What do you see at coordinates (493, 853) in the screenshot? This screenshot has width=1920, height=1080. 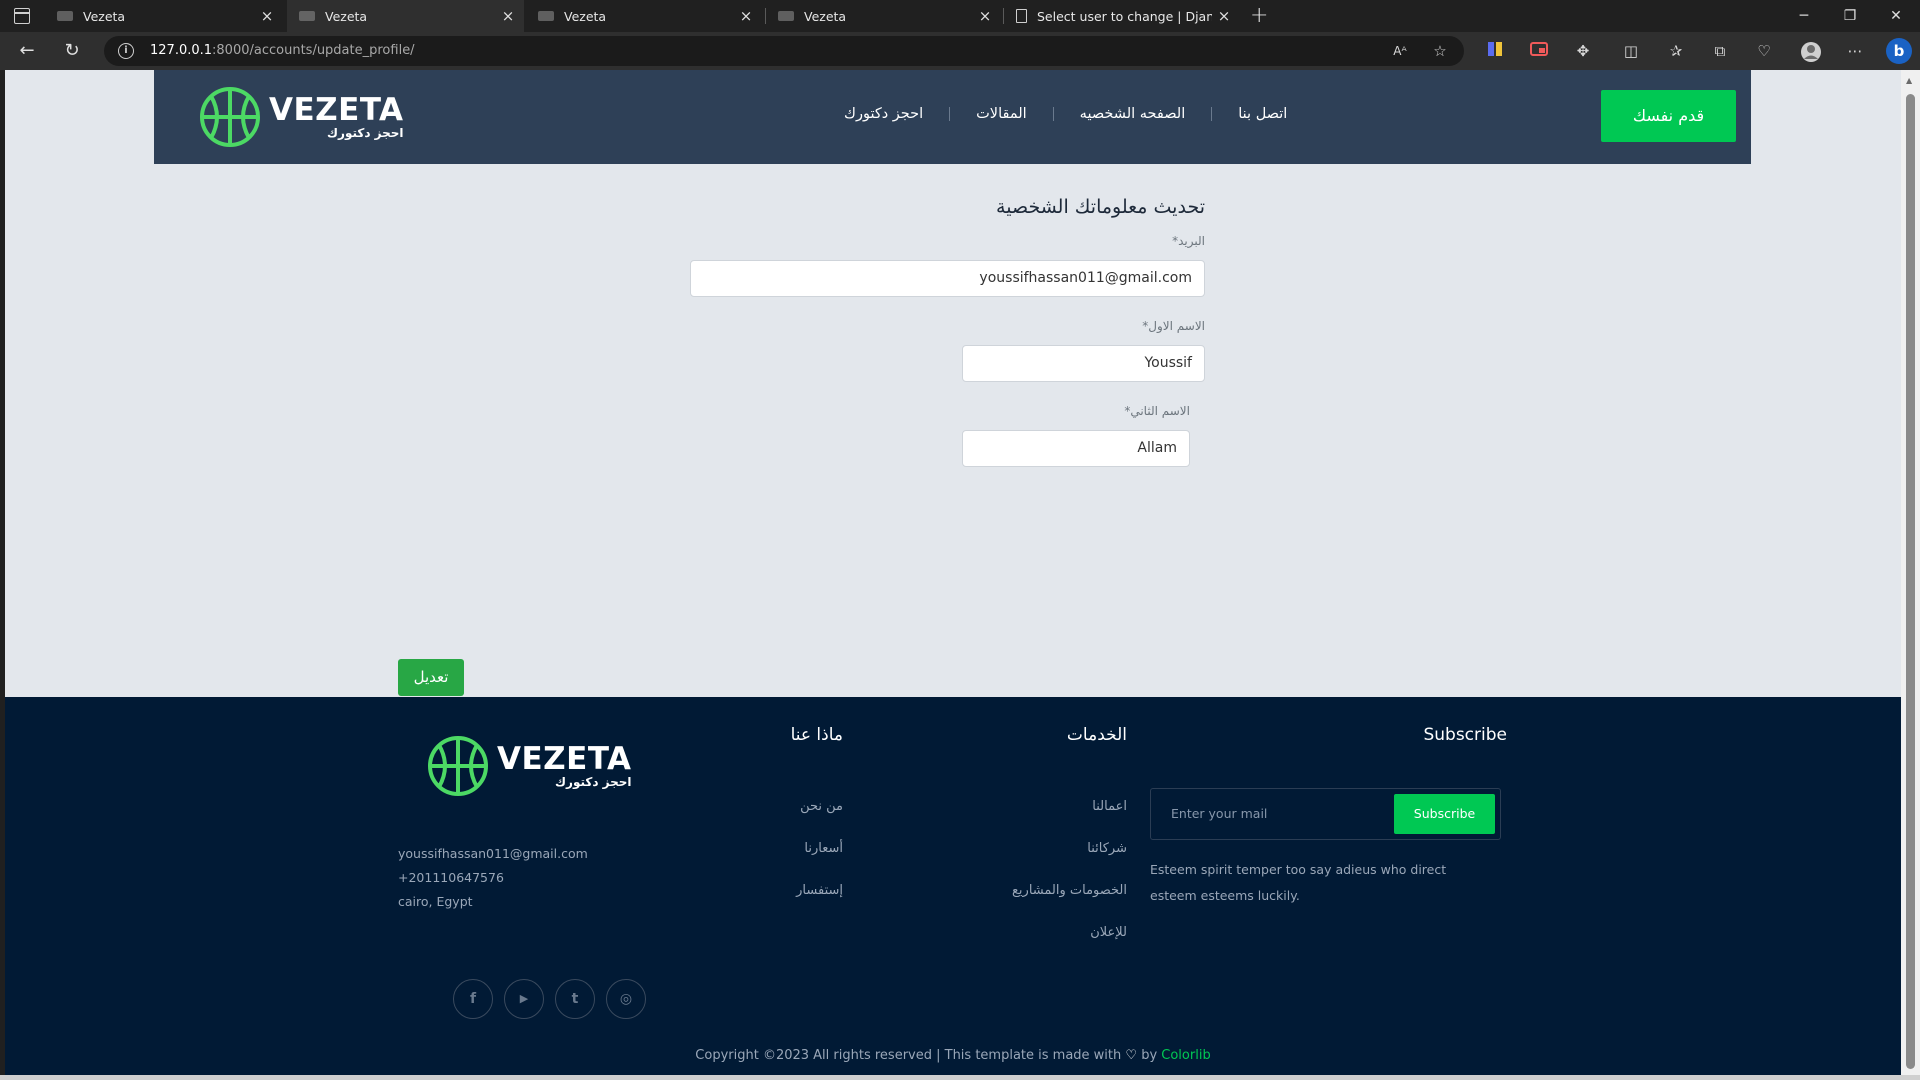 I see `footer-email: youssifhassan011@gmail.com` at bounding box center [493, 853].